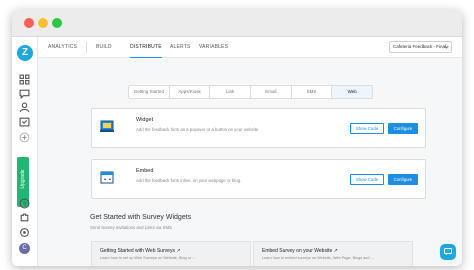 Image resolution: width=474 pixels, height=270 pixels. I want to click on upgrade-label: Upgrade, so click(23, 179).